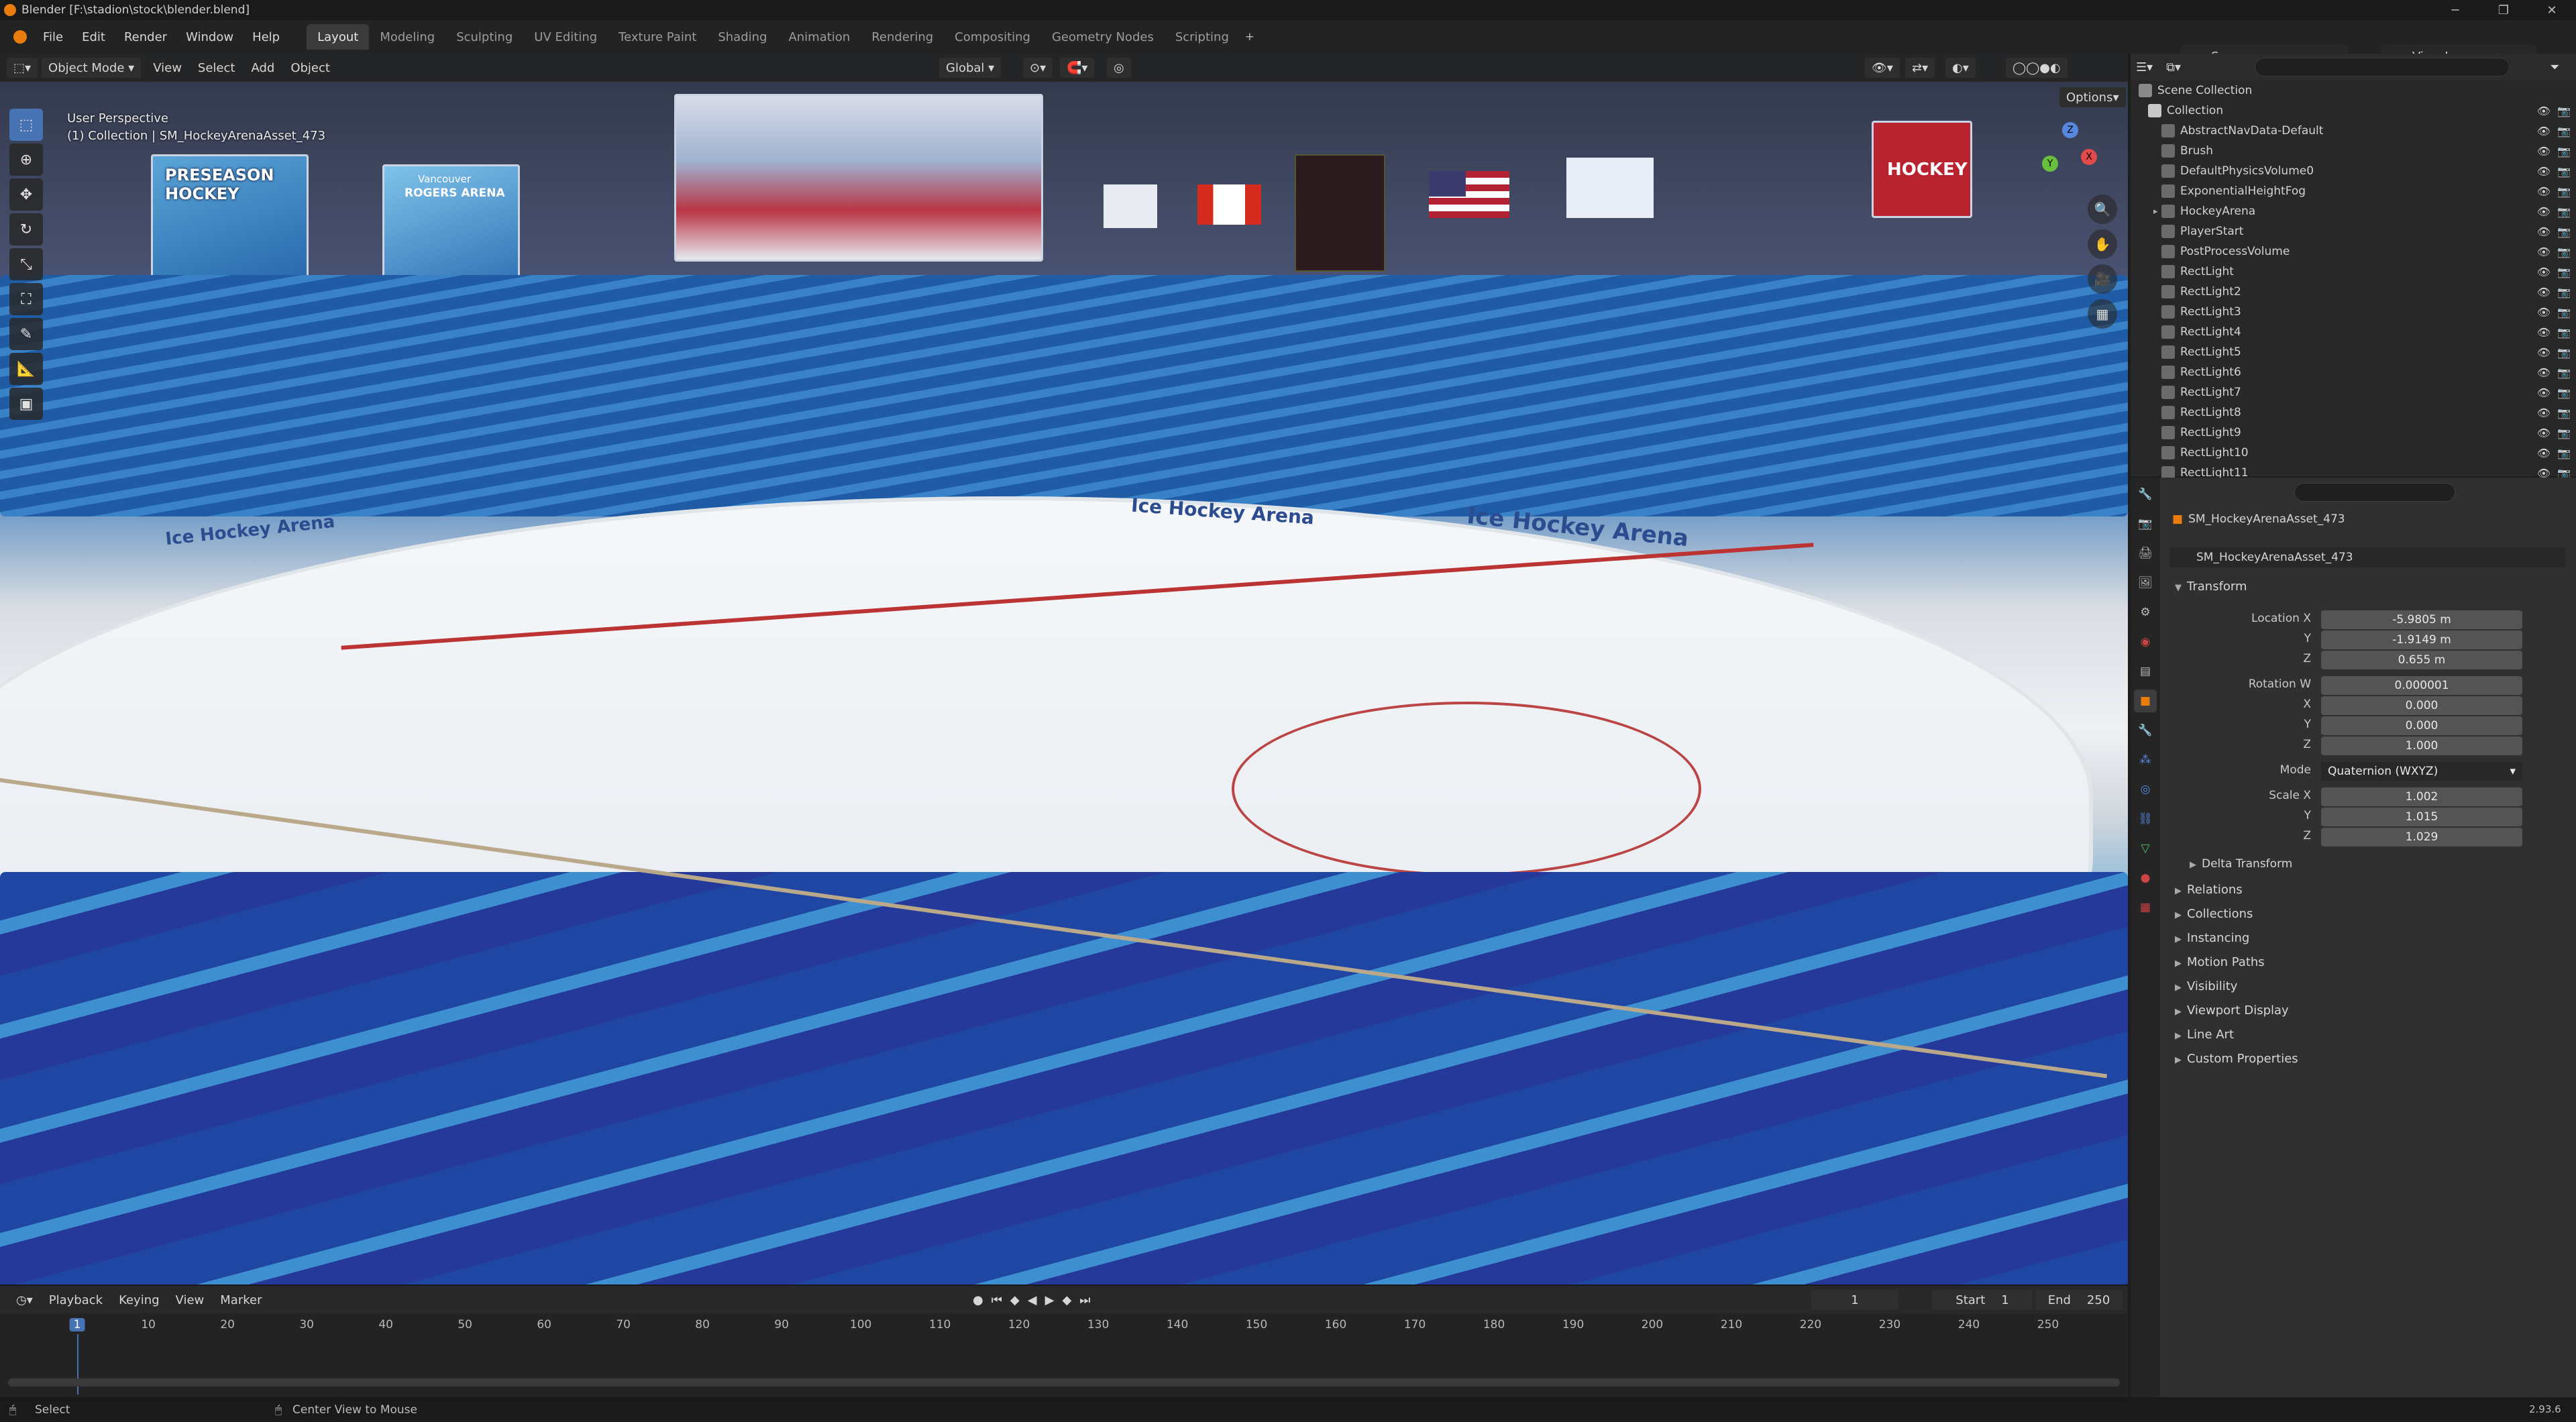 The width and height of the screenshot is (2576, 1422). What do you see at coordinates (996, 1300) in the screenshot?
I see `jump-start-icon: ⏮` at bounding box center [996, 1300].